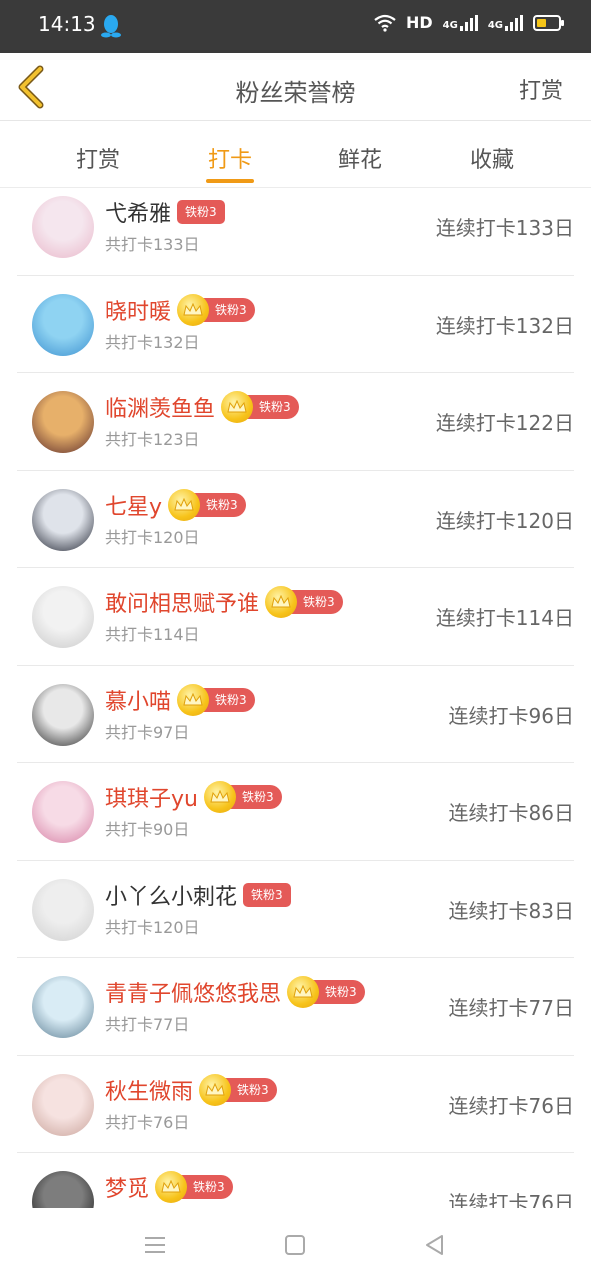  I want to click on fan-name: 慕小喵, so click(138, 700).